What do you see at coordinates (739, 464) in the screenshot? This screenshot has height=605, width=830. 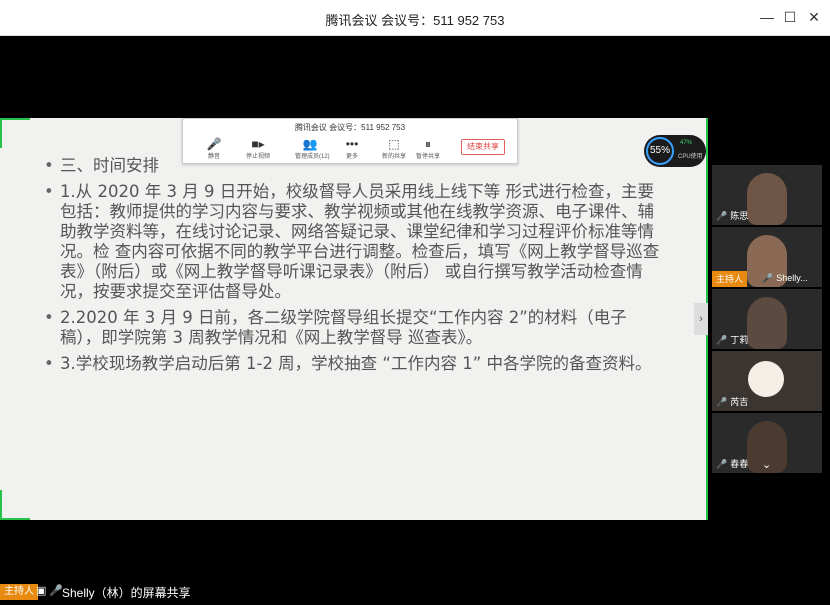 I see `participant-name-text: 春春` at bounding box center [739, 464].